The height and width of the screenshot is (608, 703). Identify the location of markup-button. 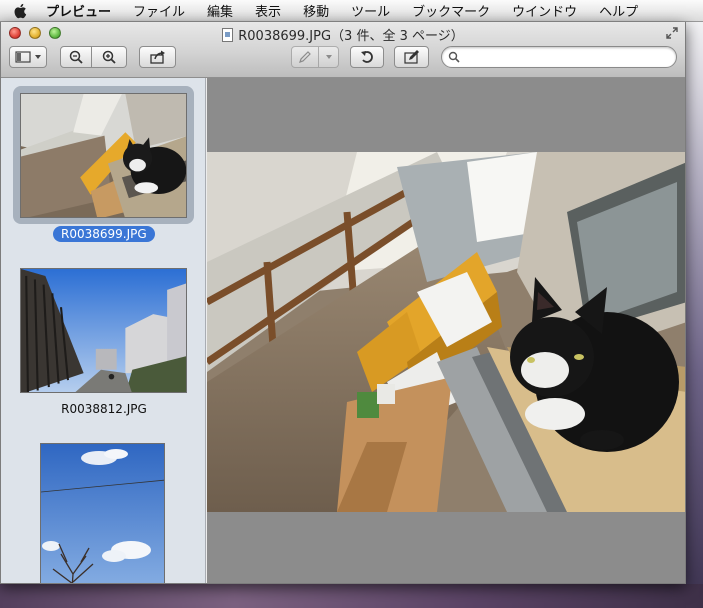
(305, 57).